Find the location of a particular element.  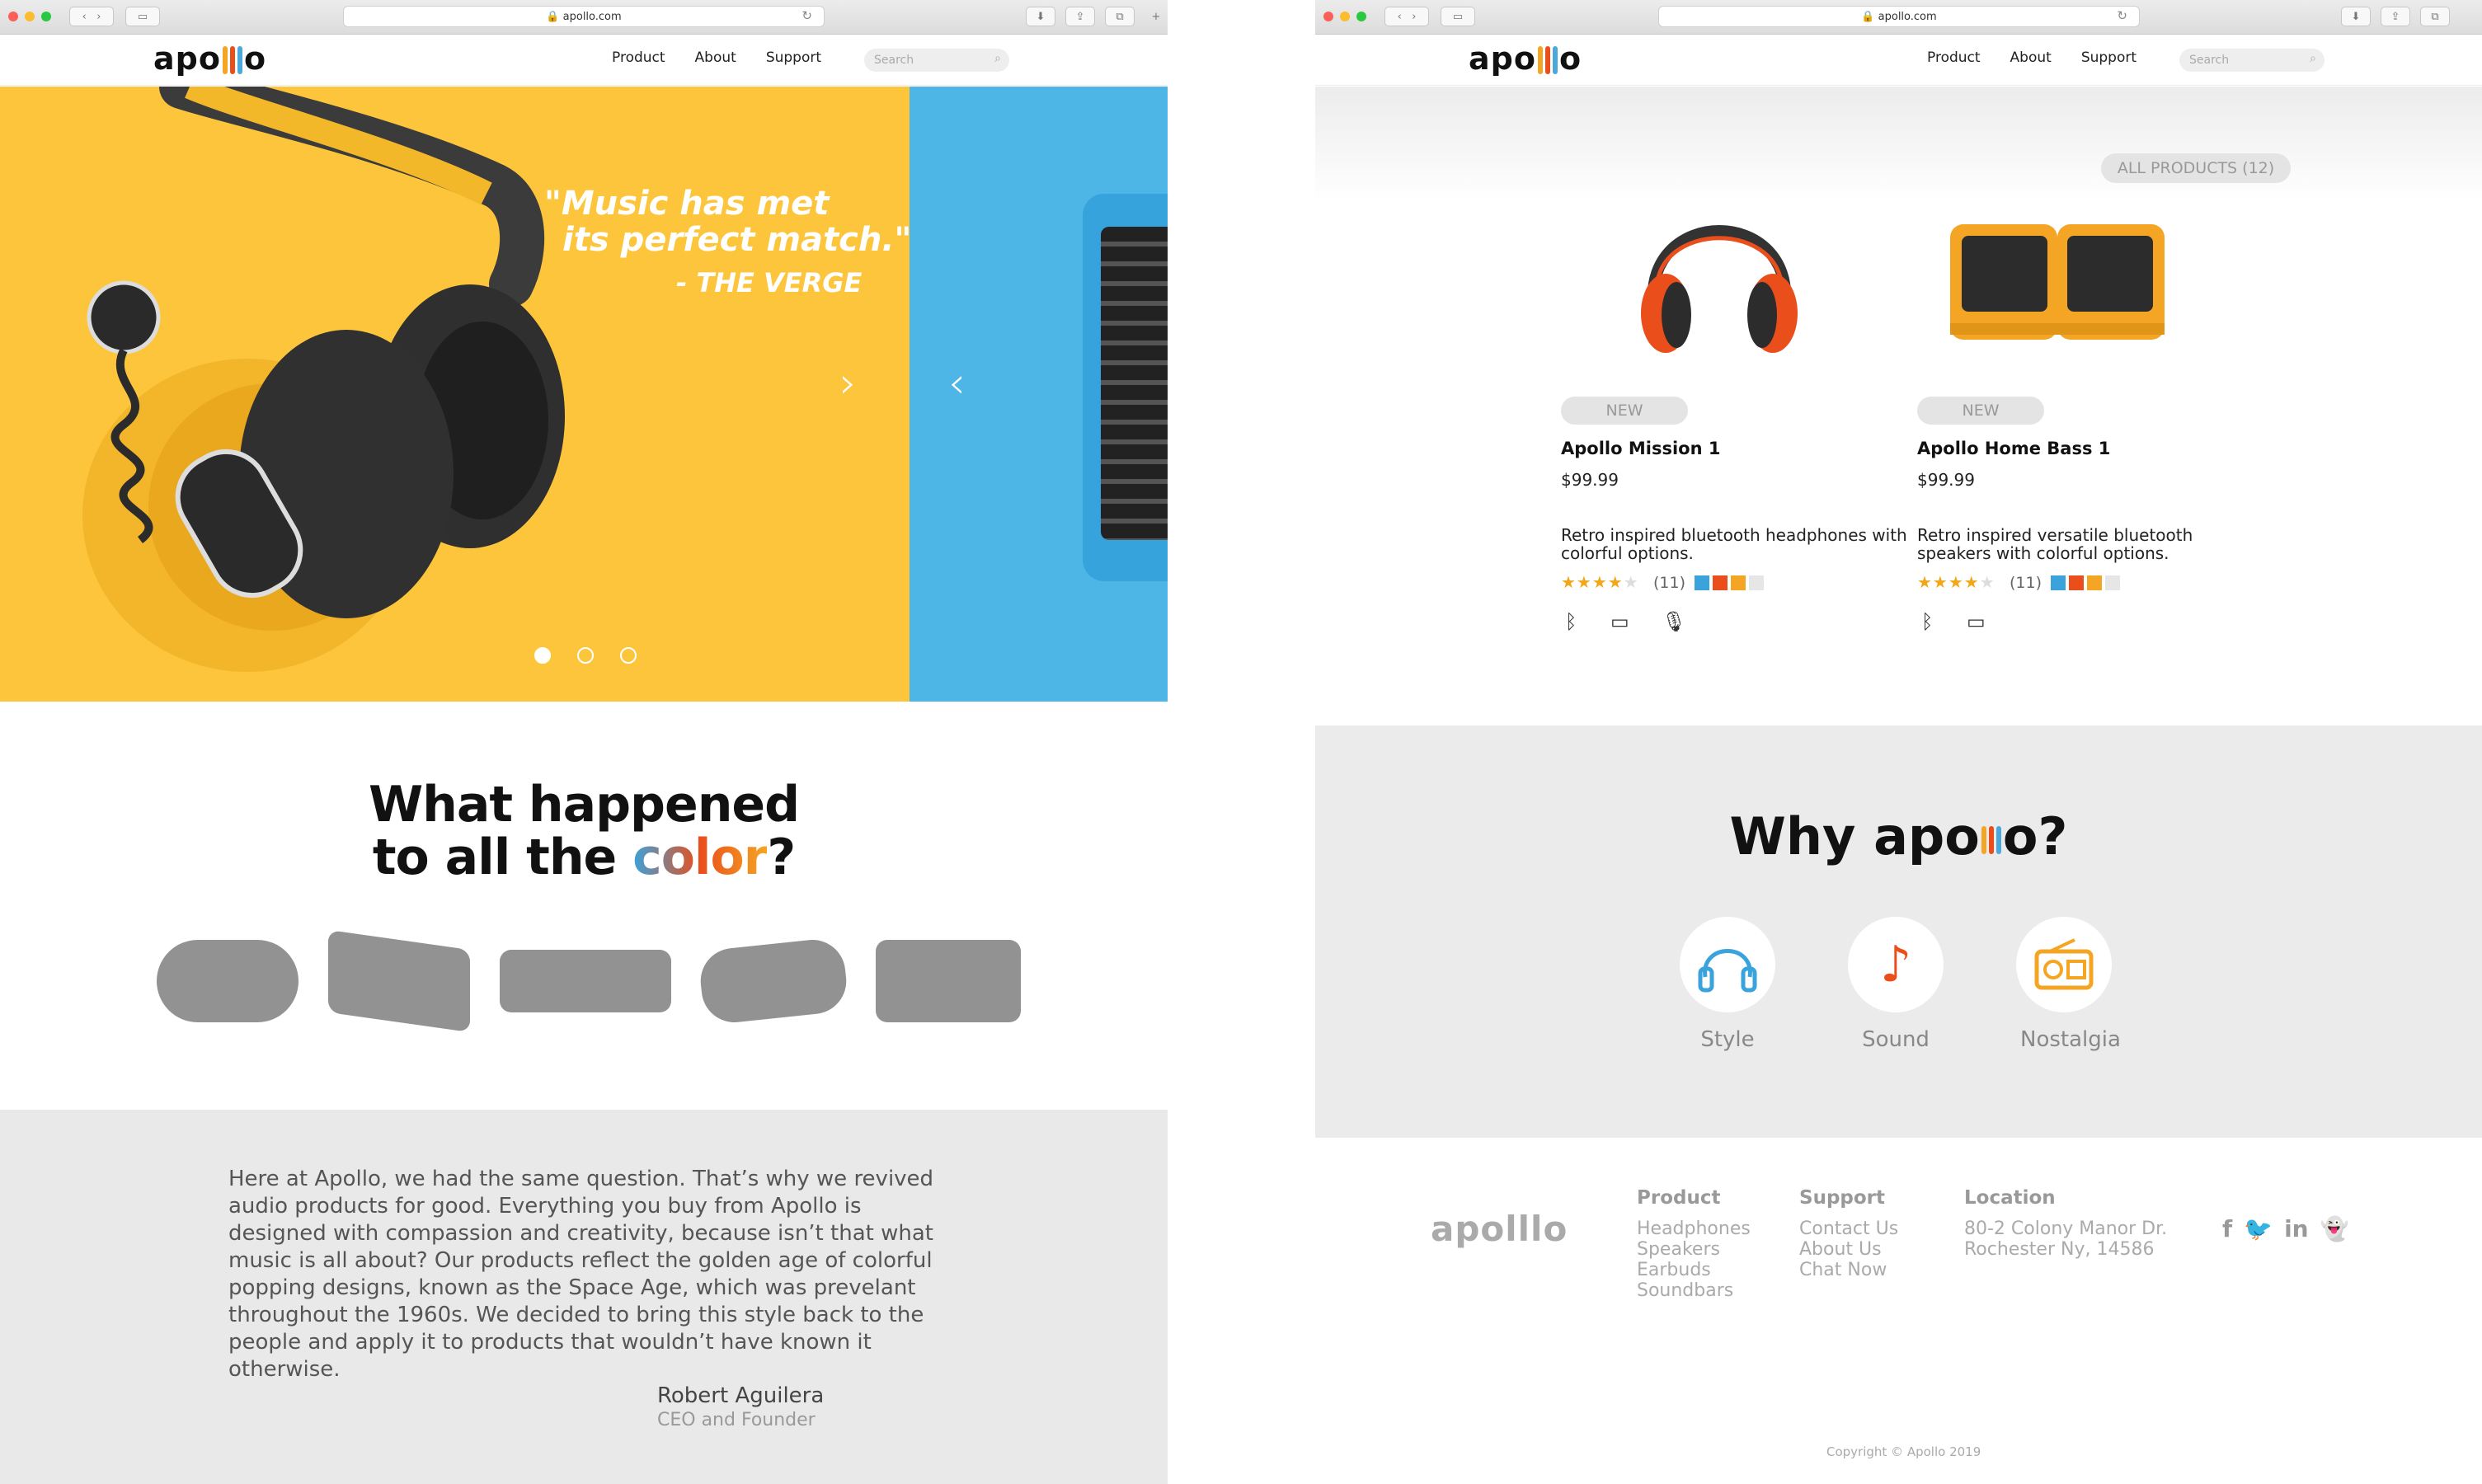

browser-toolbar: ‹ › ▭ 🔒 apollo.com ↻ ⬇ ⇪ ⧉ + is located at coordinates (584, 17).